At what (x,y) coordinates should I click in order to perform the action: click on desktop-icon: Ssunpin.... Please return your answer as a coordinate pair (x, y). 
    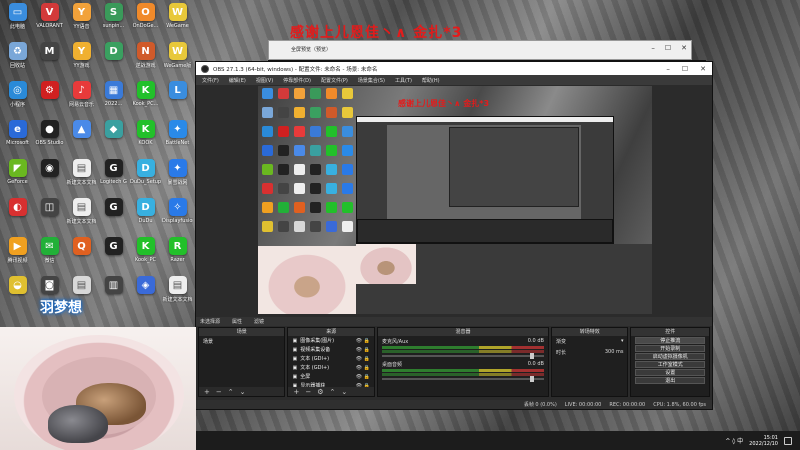
    Looking at the image, I should click on (113, 22).